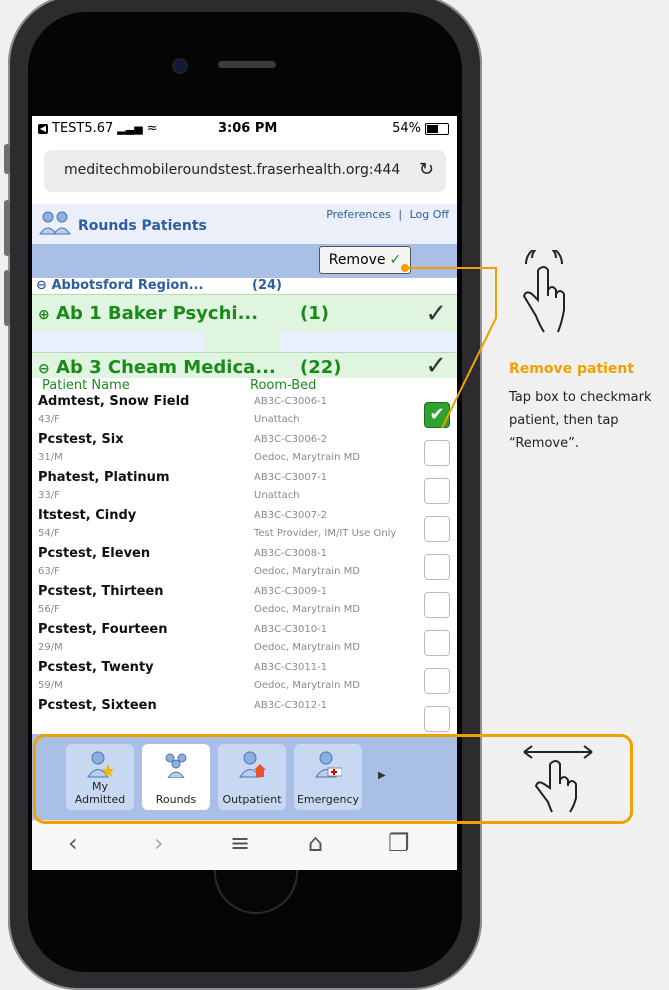 Image resolution: width=669 pixels, height=990 pixels. What do you see at coordinates (543, 291) in the screenshot?
I see `tap-gesture-icon` at bounding box center [543, 291].